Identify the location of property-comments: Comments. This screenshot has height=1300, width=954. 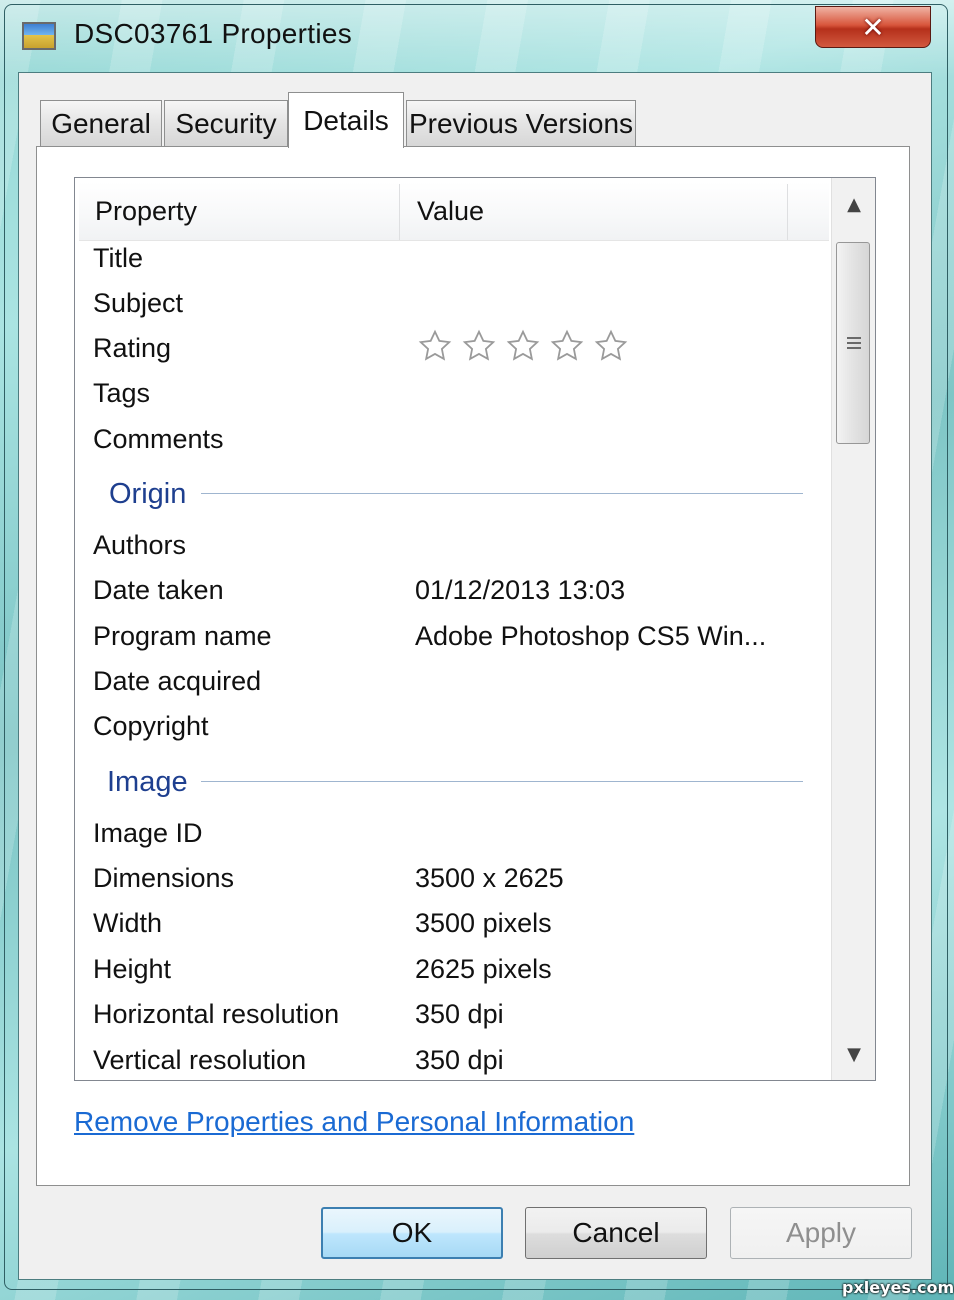
(158, 439).